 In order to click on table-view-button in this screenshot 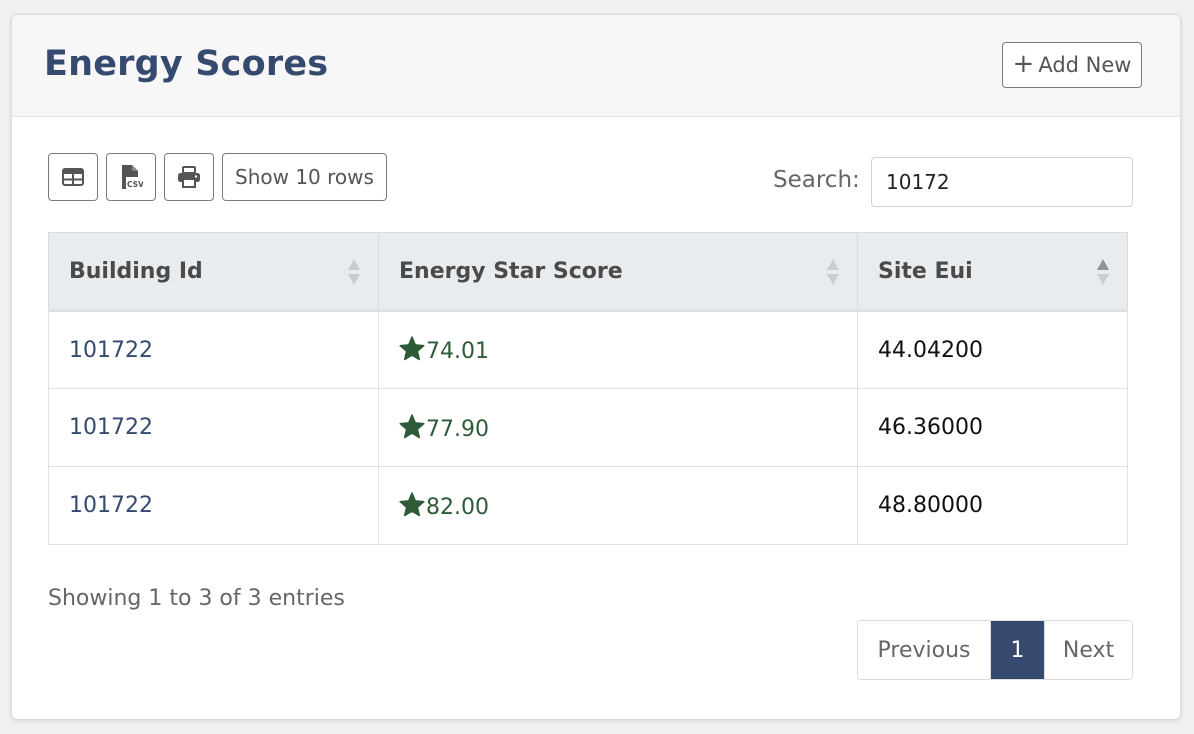, I will do `click(73, 177)`.